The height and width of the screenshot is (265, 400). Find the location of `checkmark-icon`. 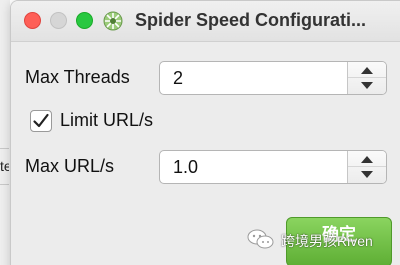

checkmark-icon is located at coordinates (41, 120).